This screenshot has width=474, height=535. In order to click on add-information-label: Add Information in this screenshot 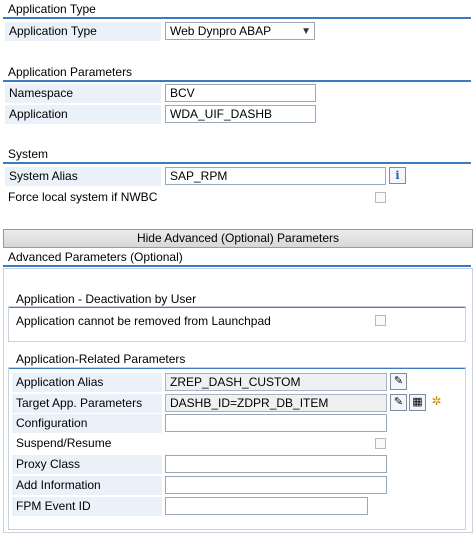, I will do `click(87, 485)`.